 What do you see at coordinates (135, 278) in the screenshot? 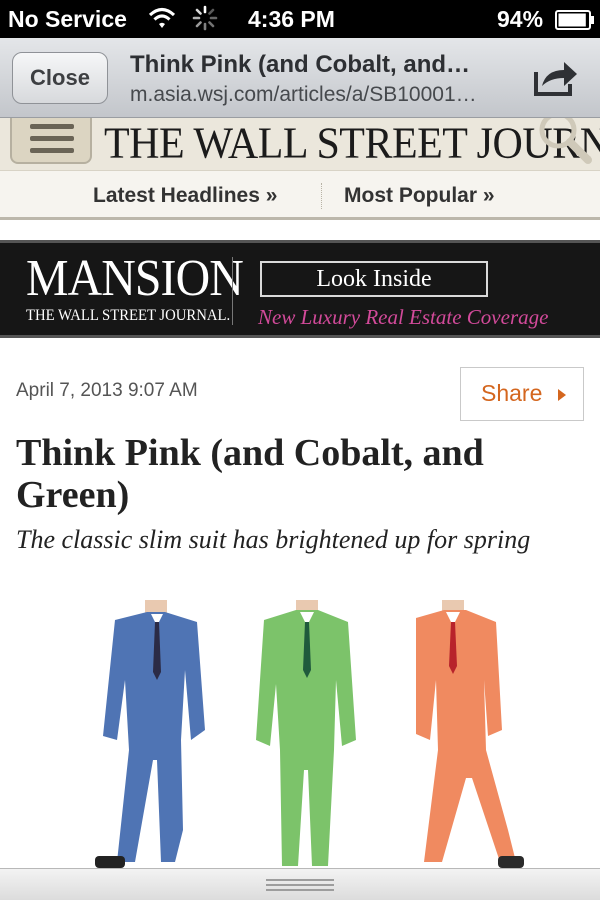
I see `ad-brand: MANSION` at bounding box center [135, 278].